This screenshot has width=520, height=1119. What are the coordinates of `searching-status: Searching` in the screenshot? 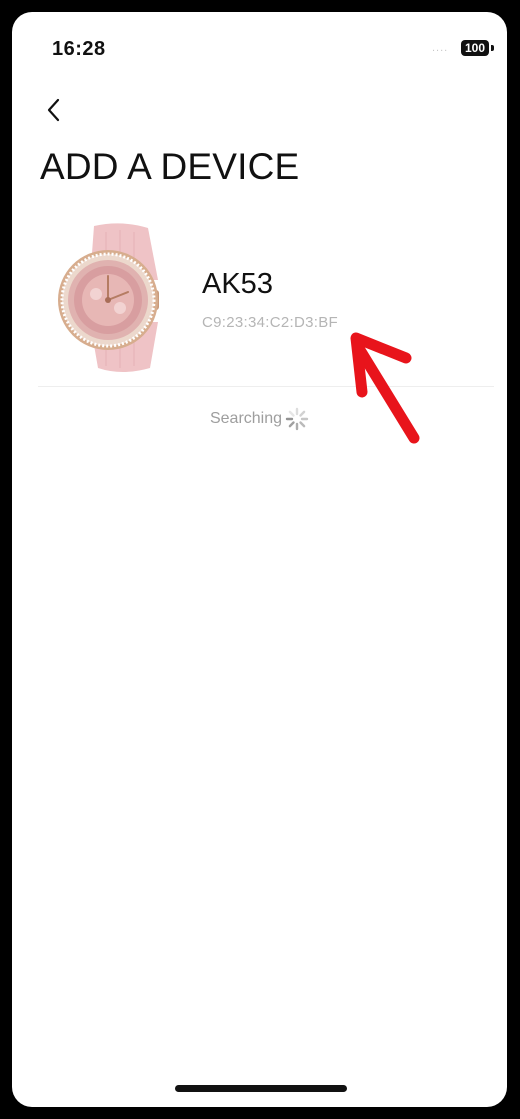 It's located at (259, 419).